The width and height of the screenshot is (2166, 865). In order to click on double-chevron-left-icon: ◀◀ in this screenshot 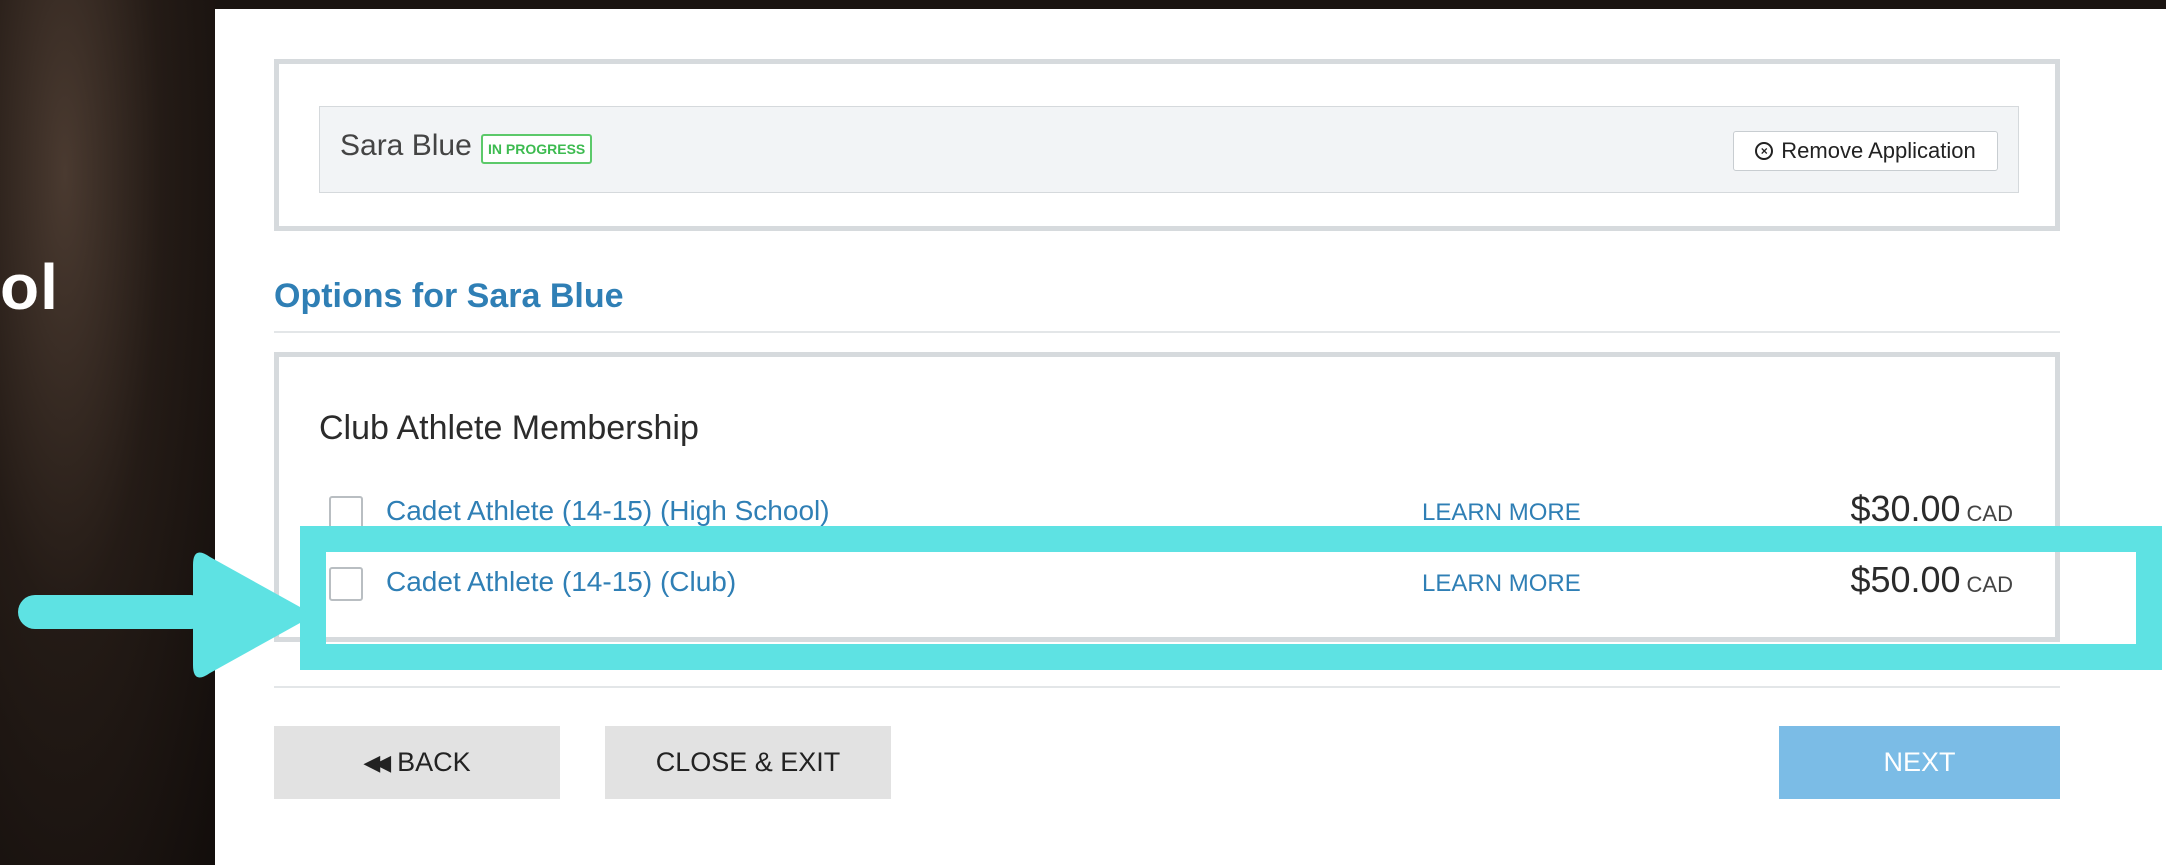, I will do `click(377, 762)`.